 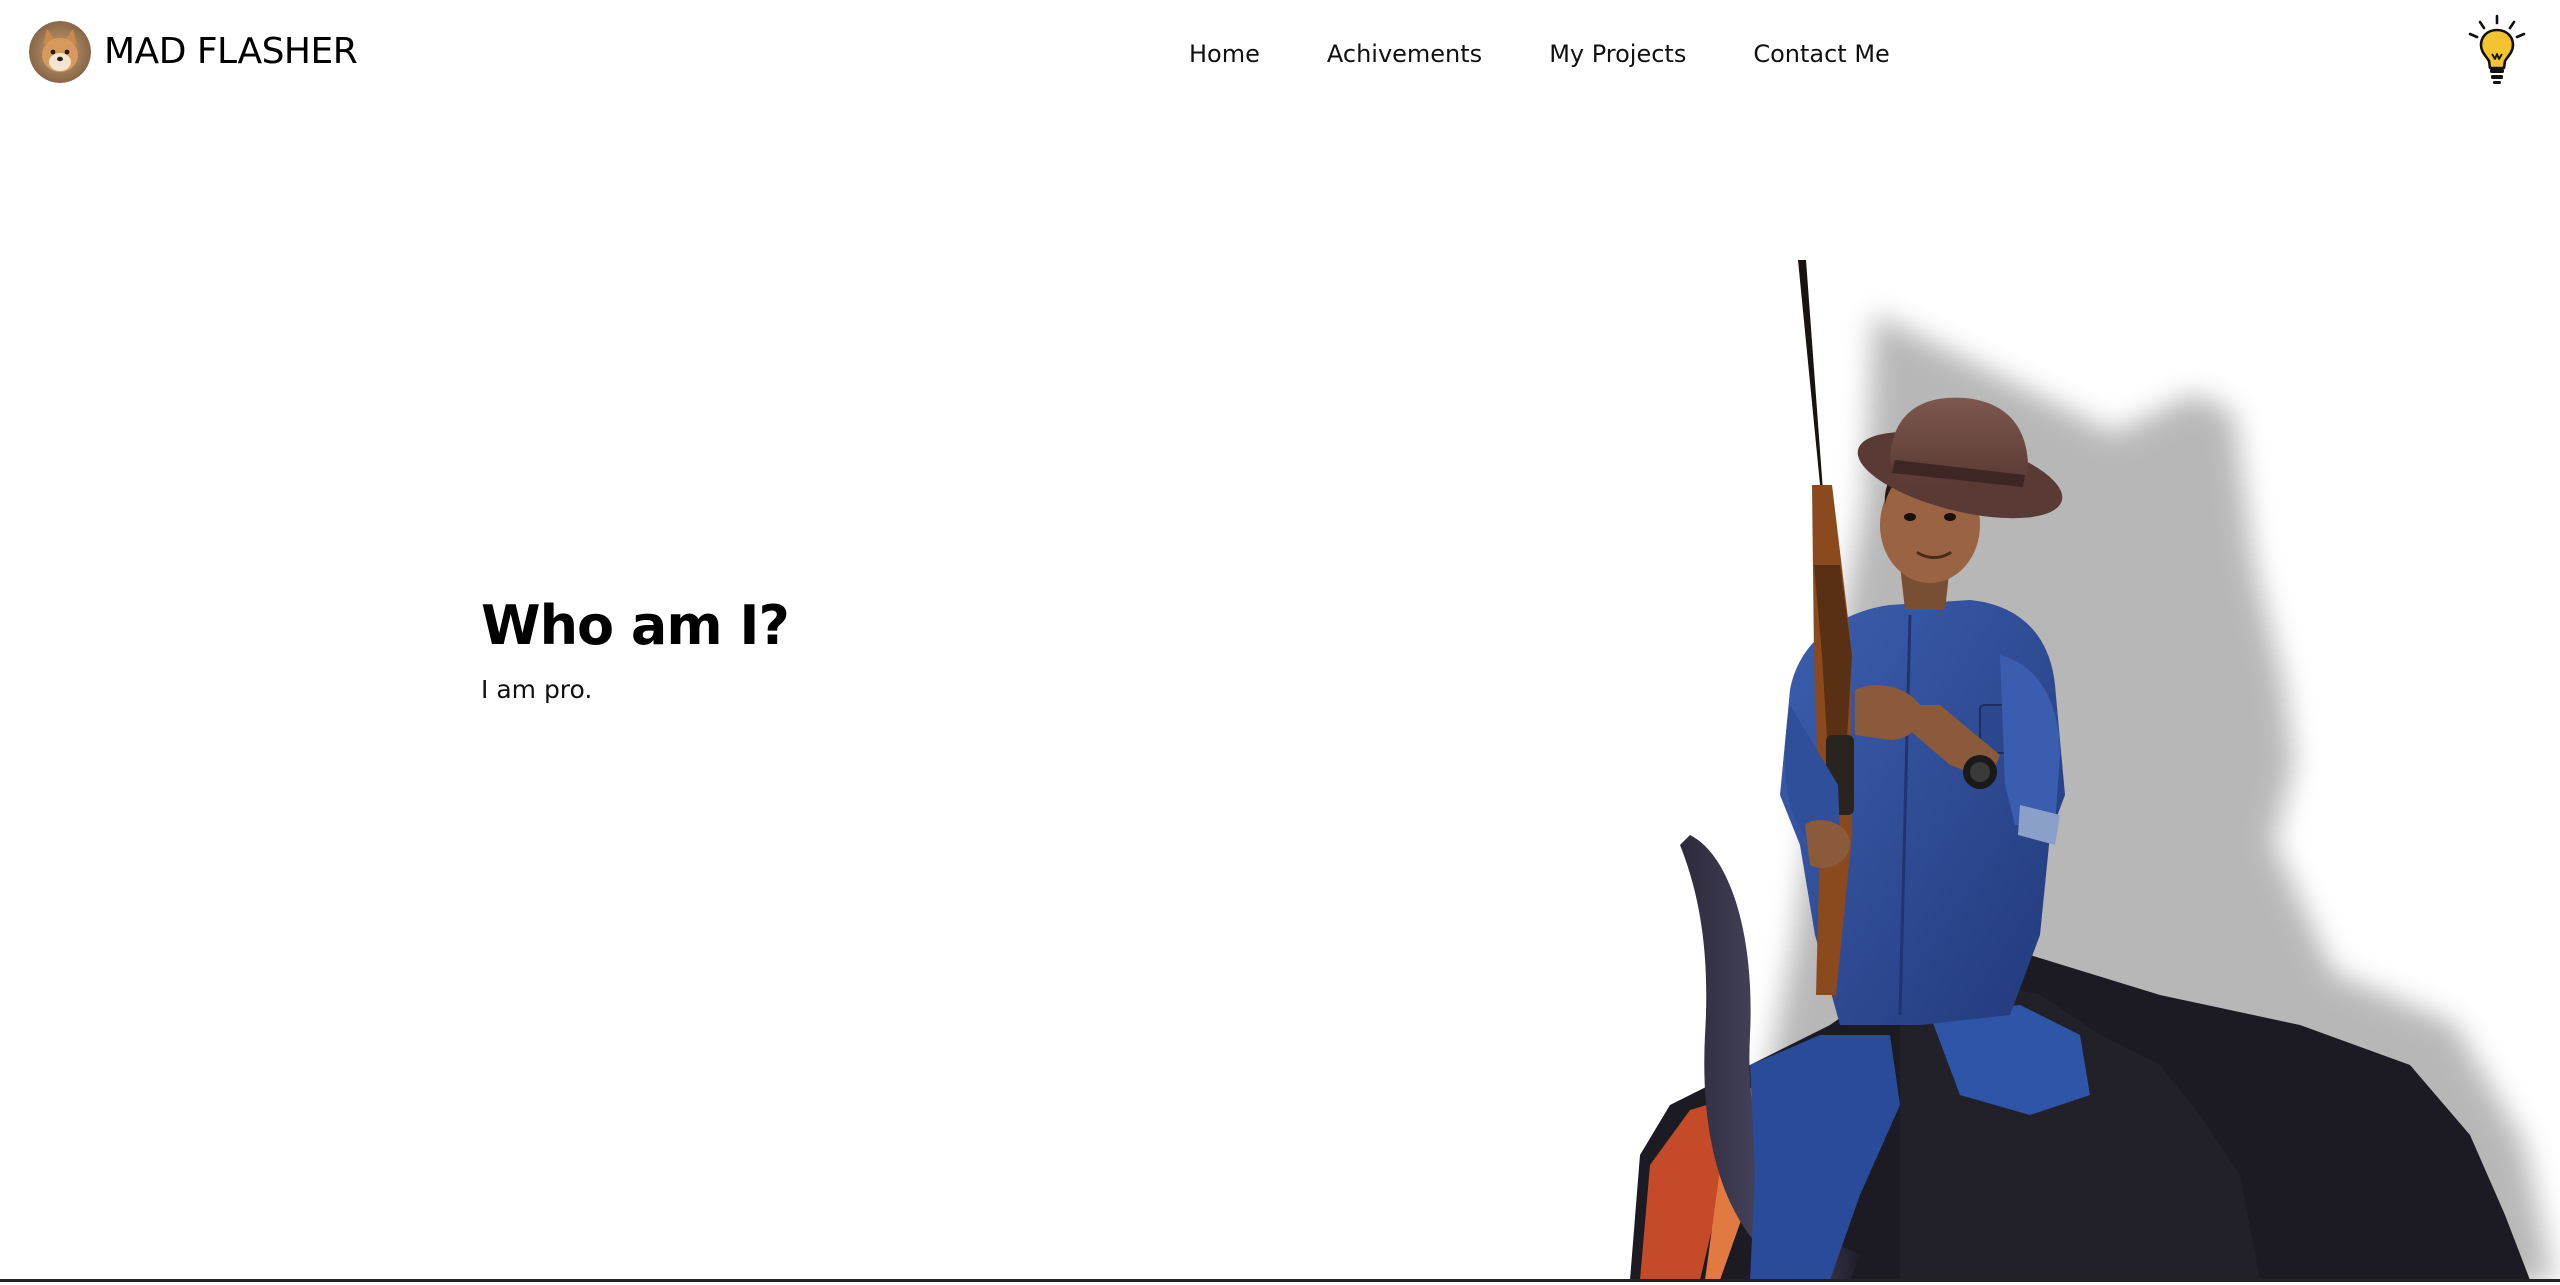 I want to click on lightbulb-icon, so click(x=2497, y=49).